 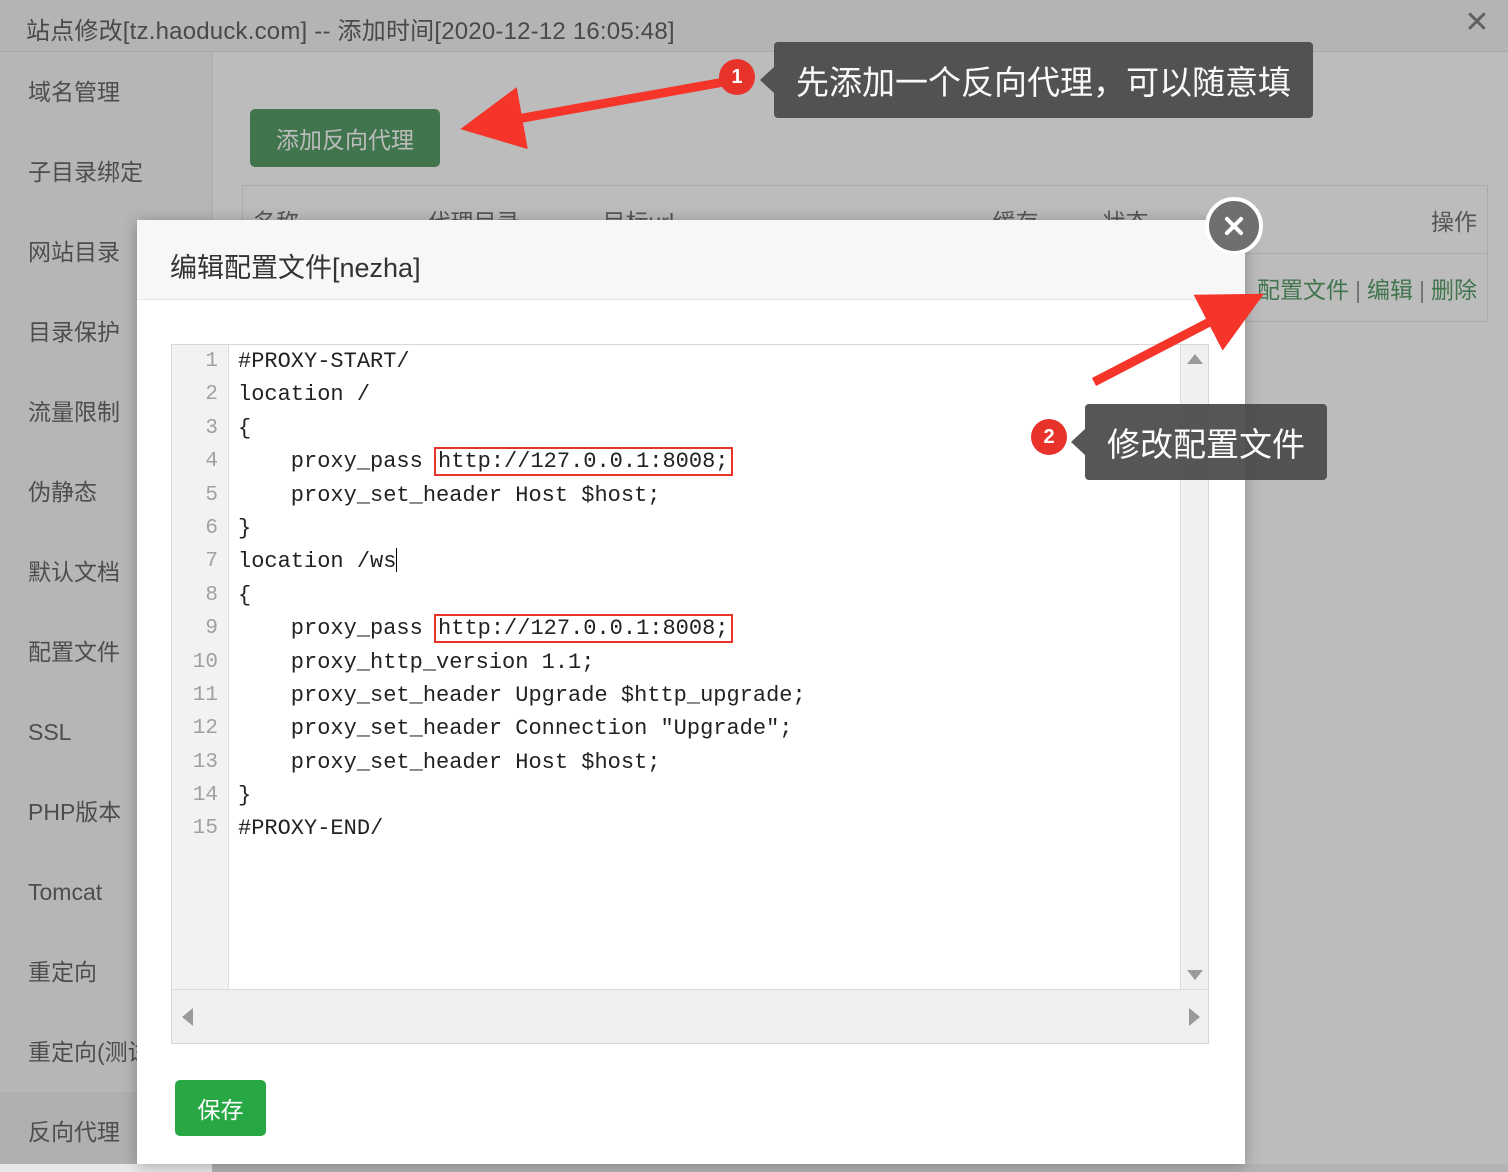 I want to click on line-number: 12, so click(x=205, y=729).